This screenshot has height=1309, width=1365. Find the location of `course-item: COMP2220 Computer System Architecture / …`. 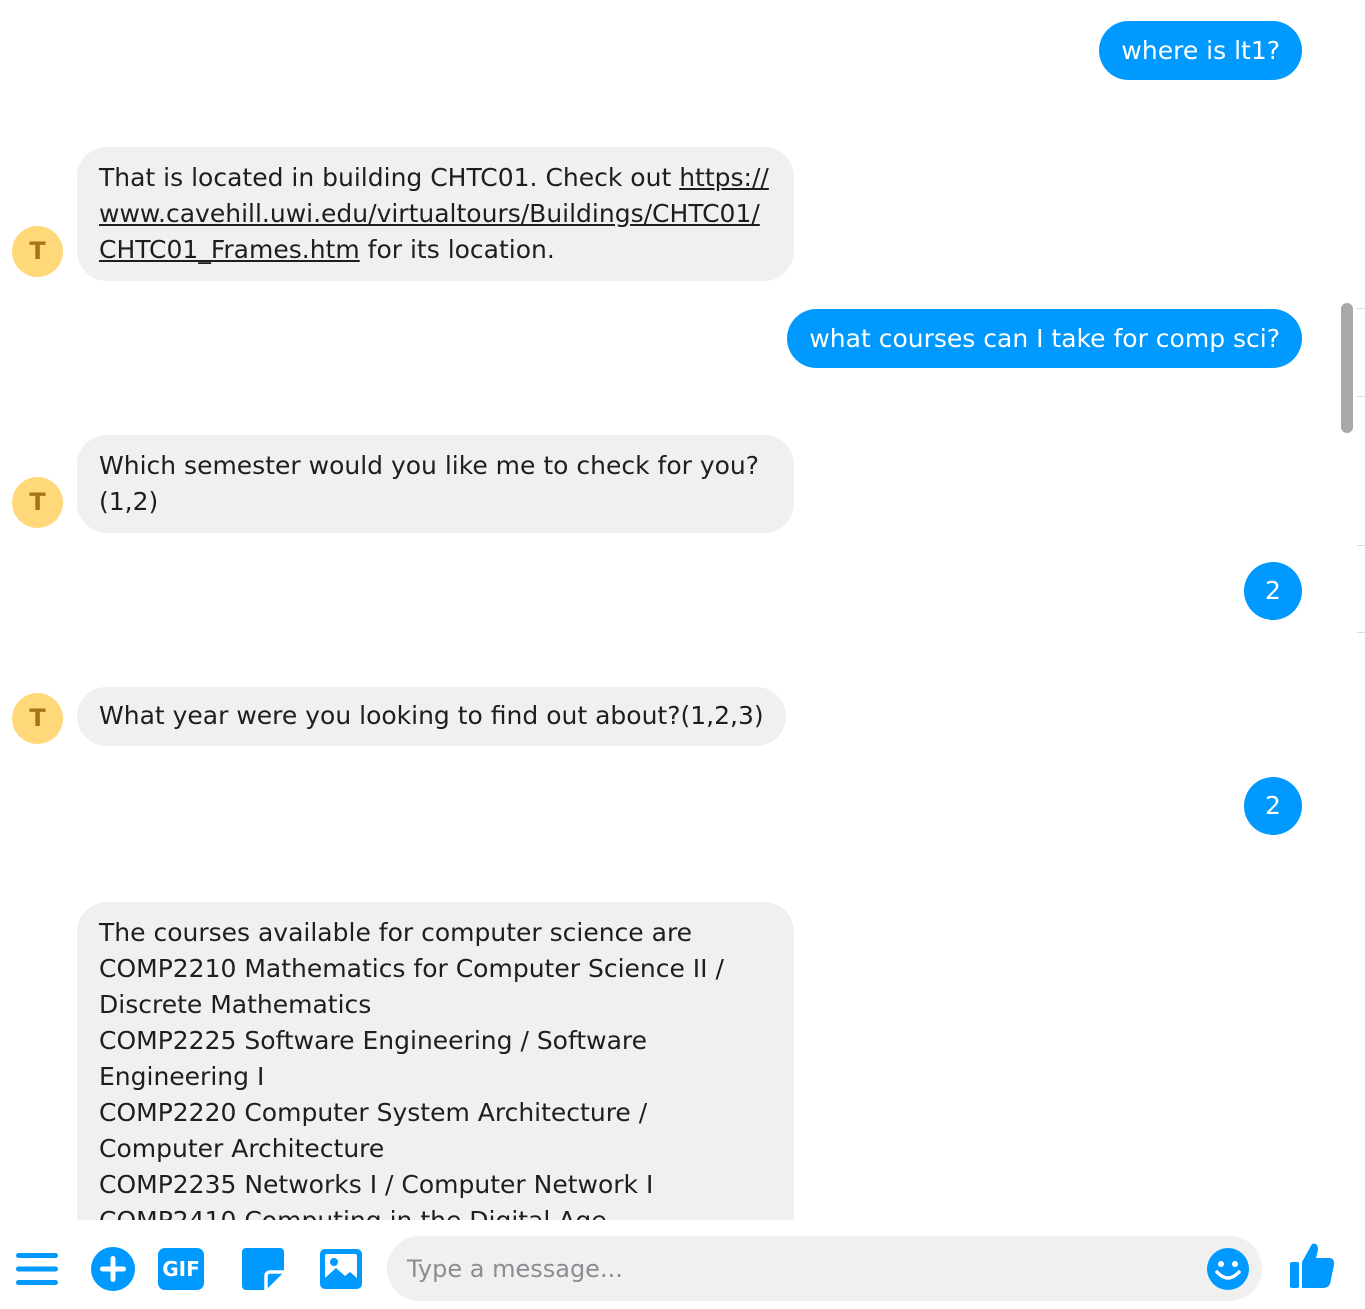

course-item: COMP2220 Computer System Architecture / … is located at coordinates (373, 1130).